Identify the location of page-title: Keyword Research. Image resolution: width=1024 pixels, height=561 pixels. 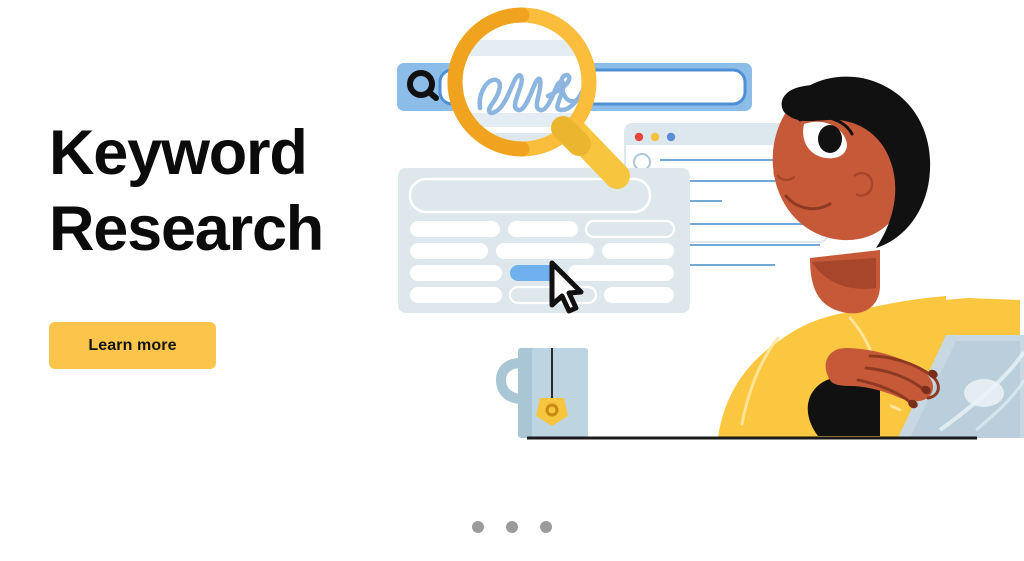
(214, 191).